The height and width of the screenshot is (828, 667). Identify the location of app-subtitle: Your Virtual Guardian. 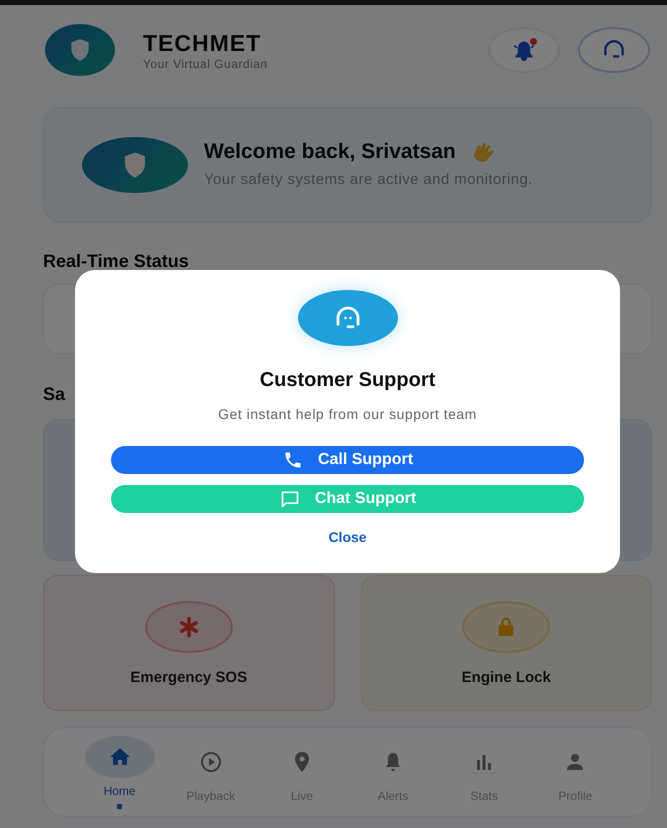
(206, 63).